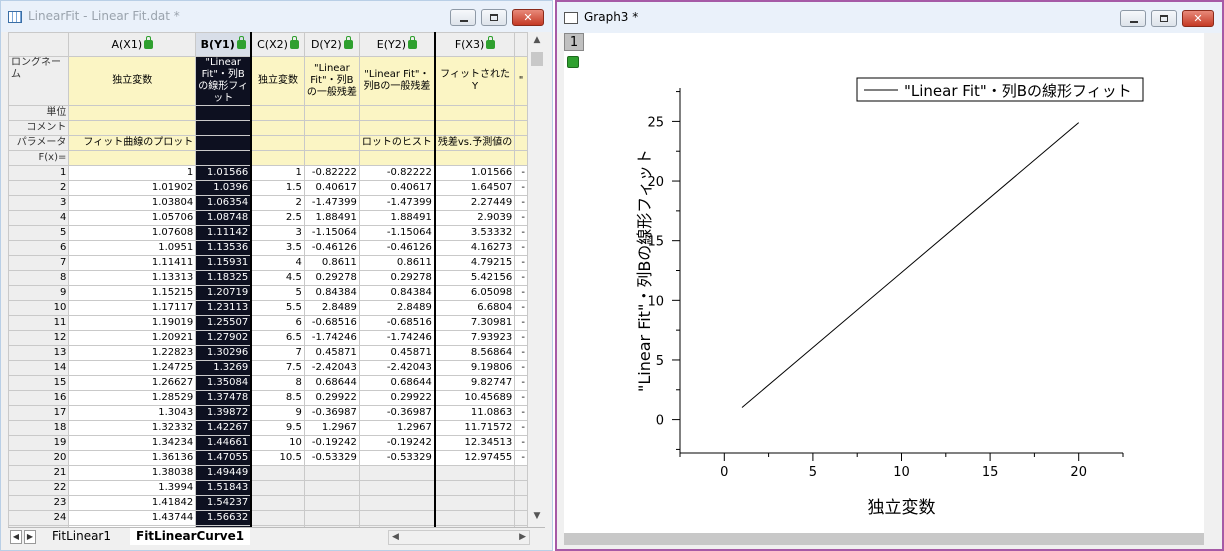 This screenshot has height=551, width=1224. What do you see at coordinates (331, 413) in the screenshot?
I see `table-cell: -0.36987` at bounding box center [331, 413].